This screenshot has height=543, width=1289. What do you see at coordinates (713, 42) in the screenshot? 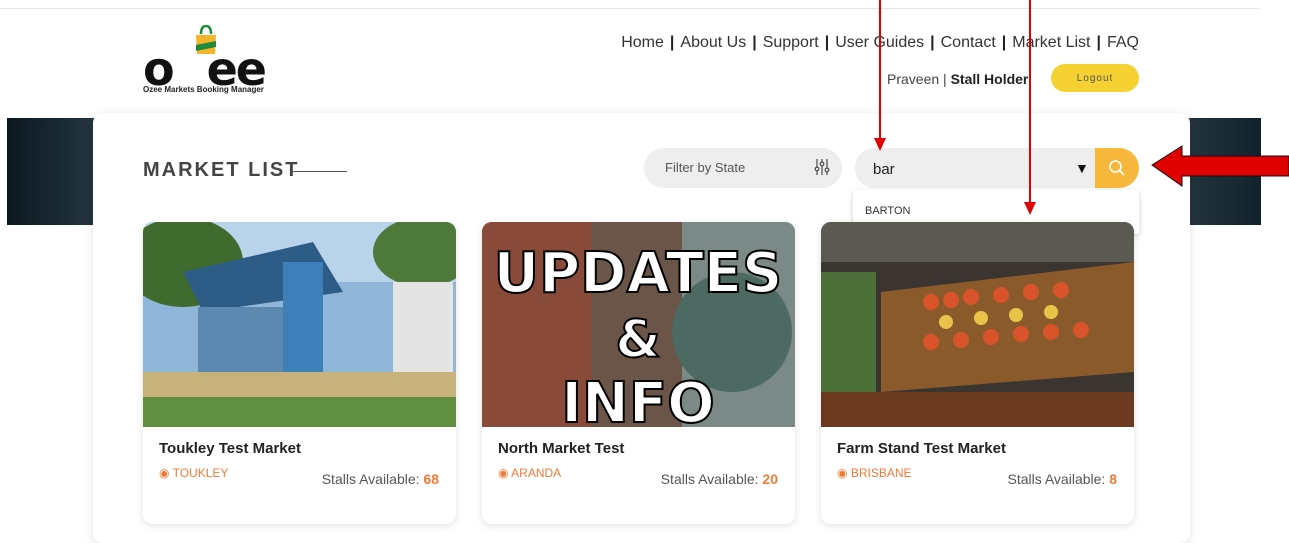
I see `nav-about-us: About Us` at bounding box center [713, 42].